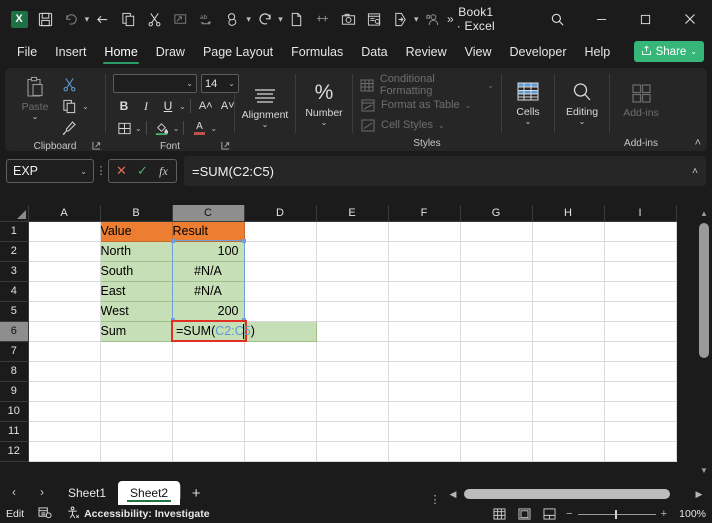  What do you see at coordinates (64, 351) in the screenshot?
I see `cell-a7` at bounding box center [64, 351].